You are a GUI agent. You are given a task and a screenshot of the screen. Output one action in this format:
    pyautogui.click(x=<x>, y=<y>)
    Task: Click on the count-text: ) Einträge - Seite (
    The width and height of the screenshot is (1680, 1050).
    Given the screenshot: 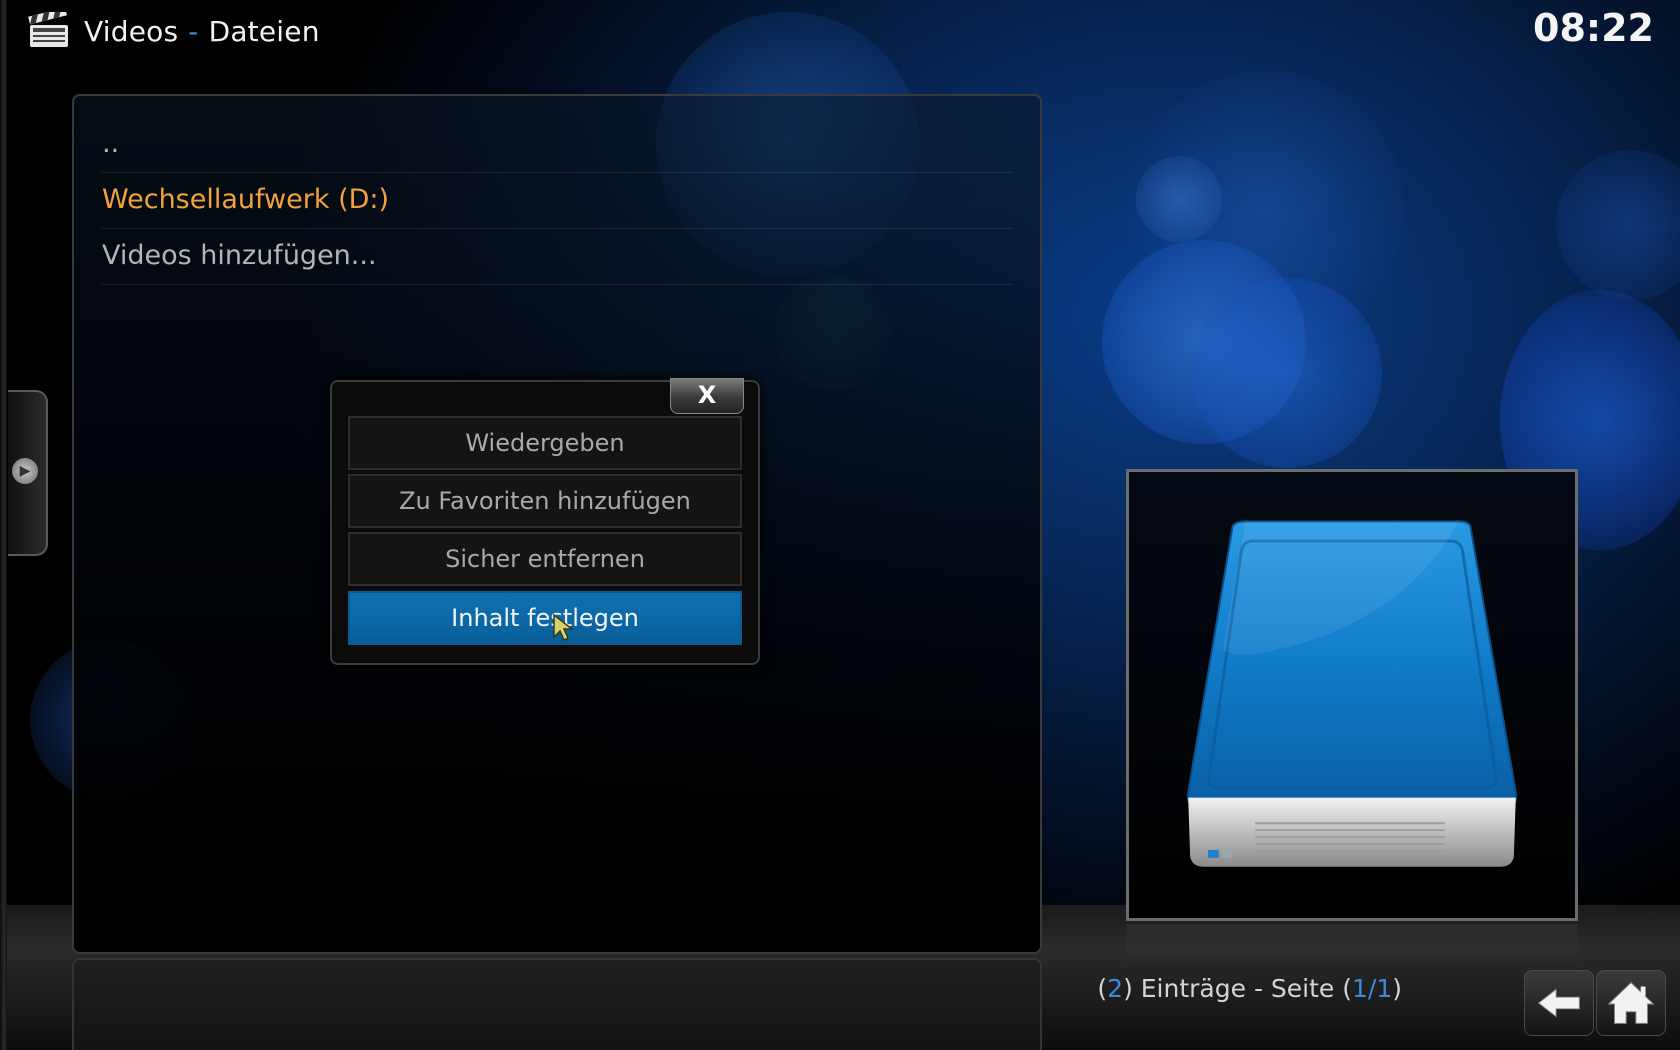 What is the action you would take?
    pyautogui.click(x=1237, y=988)
    